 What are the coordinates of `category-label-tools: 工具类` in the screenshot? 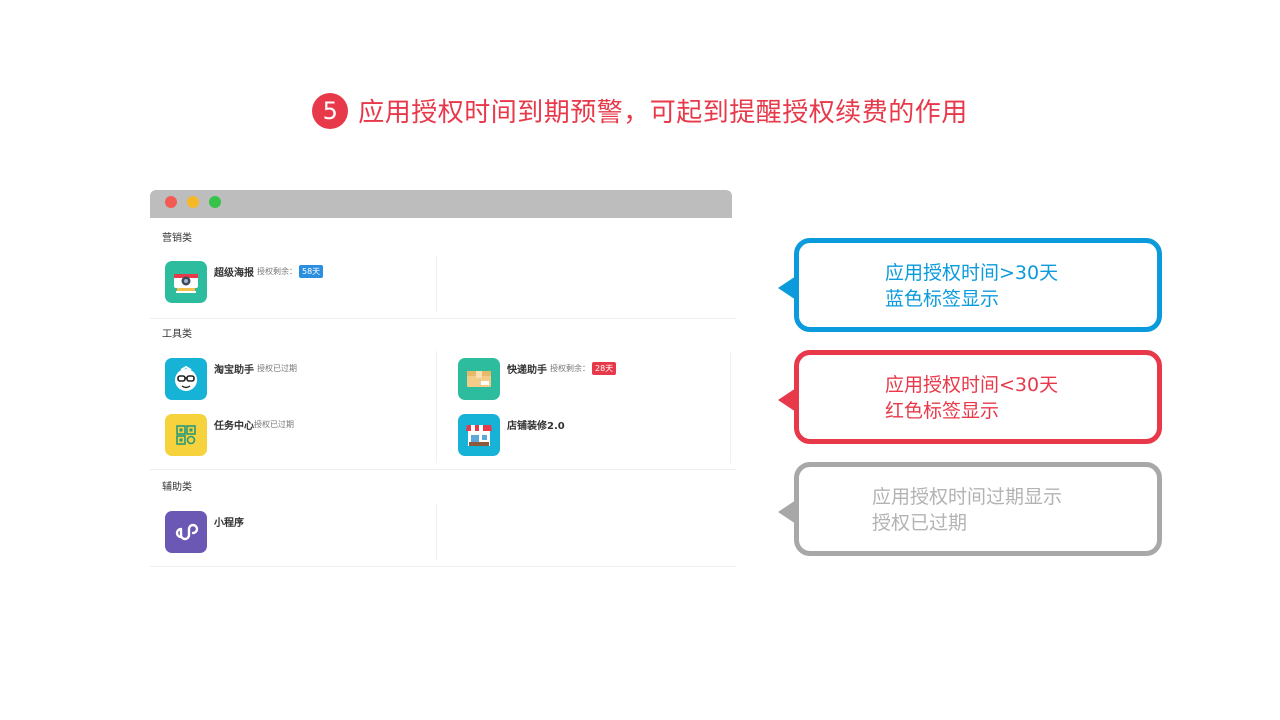 It's located at (177, 334).